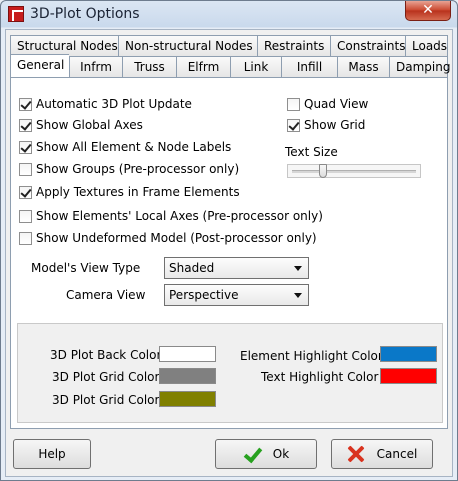  I want to click on button-bar: Help Ok Cancel, so click(229, 454).